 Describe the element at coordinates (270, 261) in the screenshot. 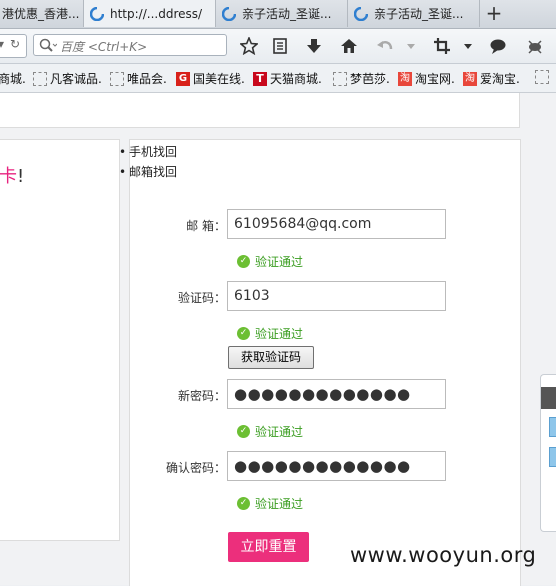

I see `email-ok-message: ✓ 验证通过` at that location.